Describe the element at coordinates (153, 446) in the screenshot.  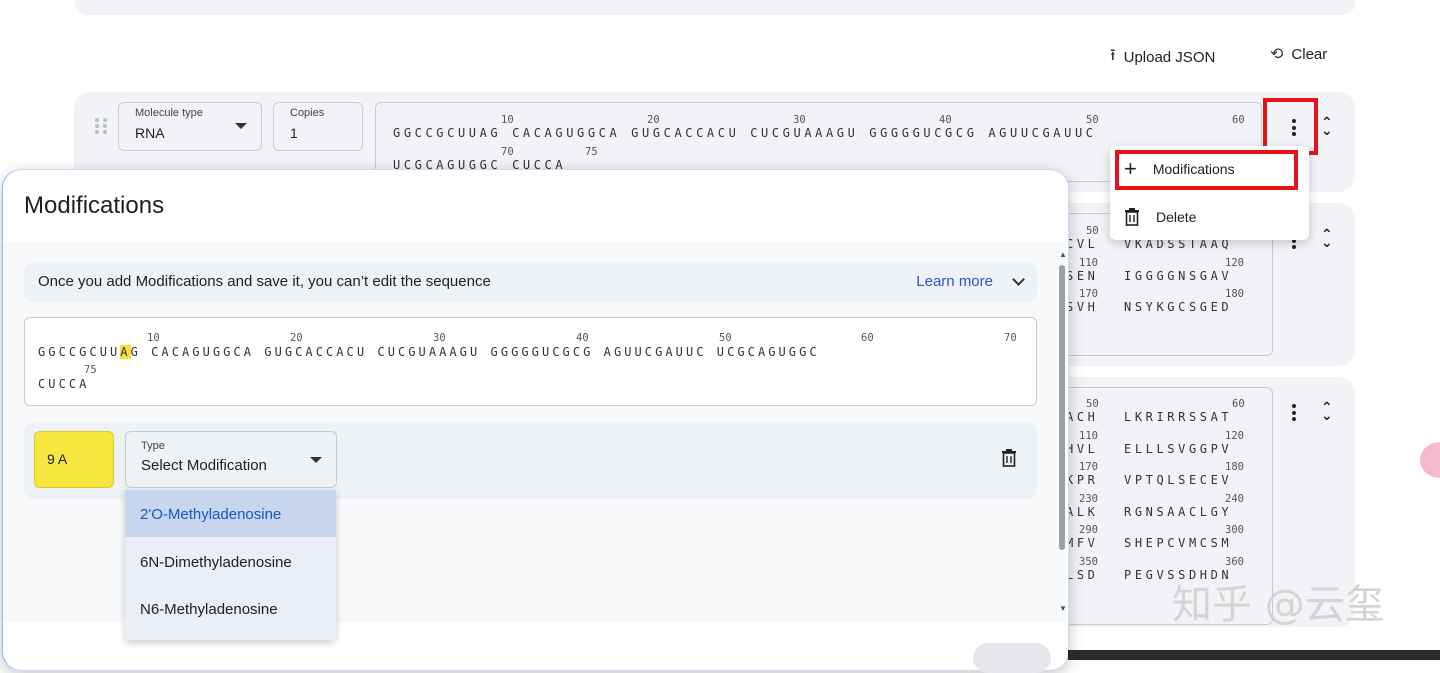
I see `type-label: Type` at that location.